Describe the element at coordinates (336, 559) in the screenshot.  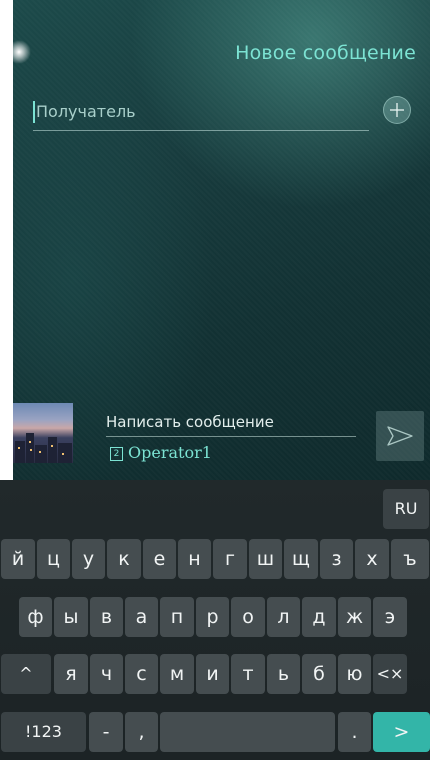
I see `key-з: з` at that location.